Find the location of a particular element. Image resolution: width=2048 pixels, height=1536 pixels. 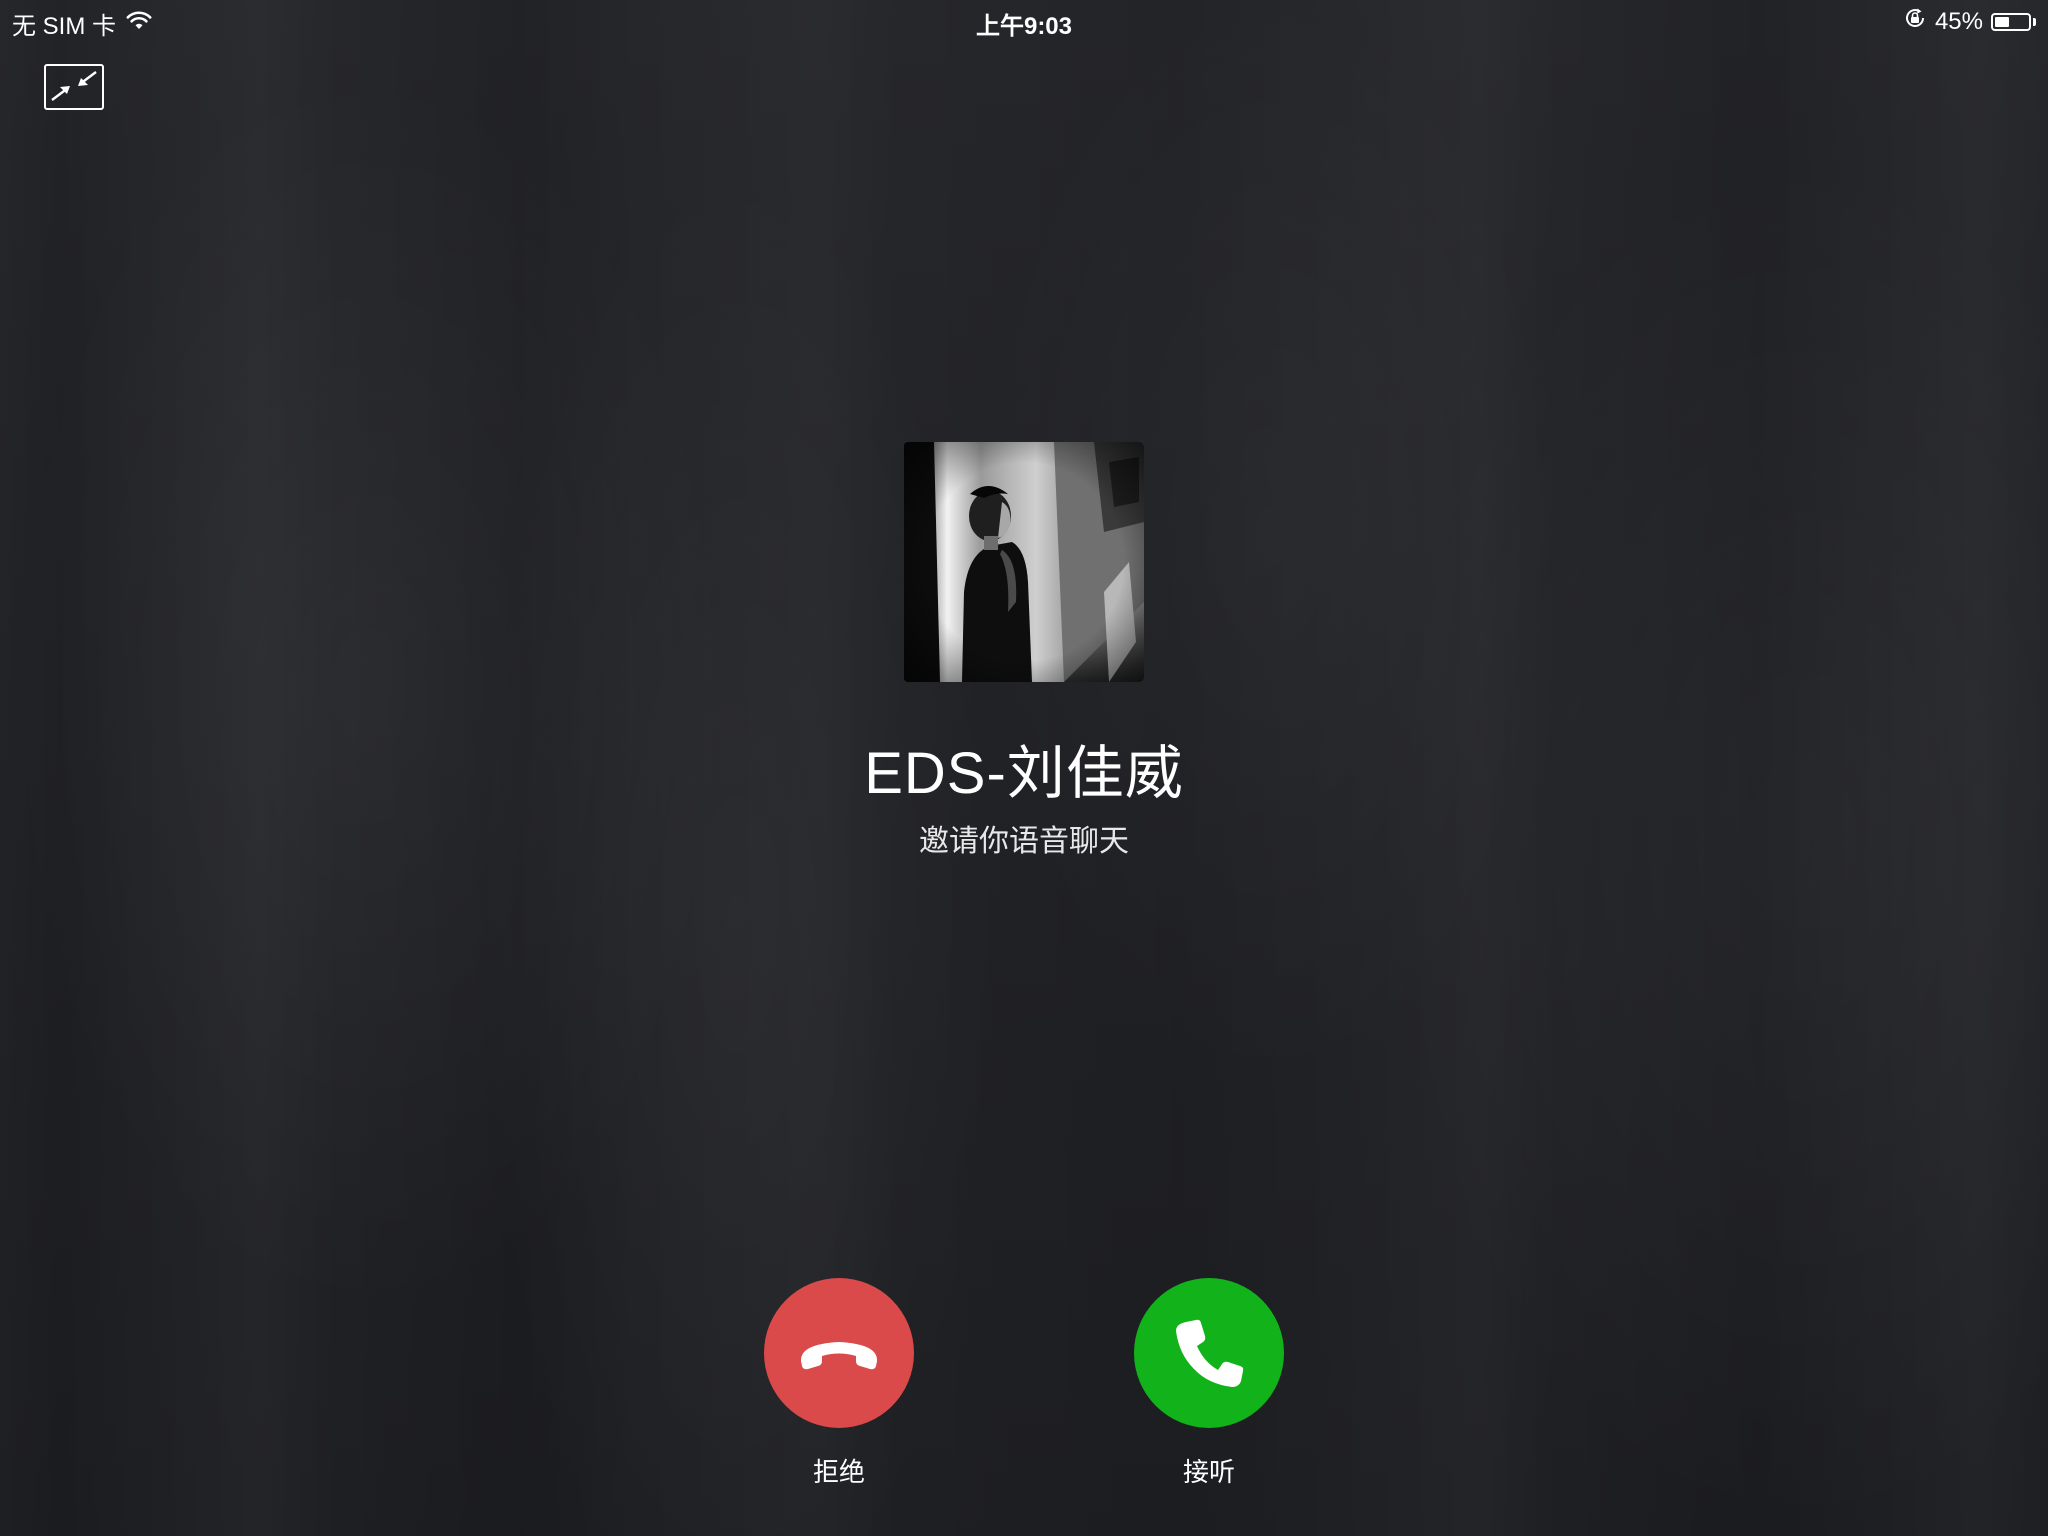

rotation-lock-icon is located at coordinates (1915, 21).